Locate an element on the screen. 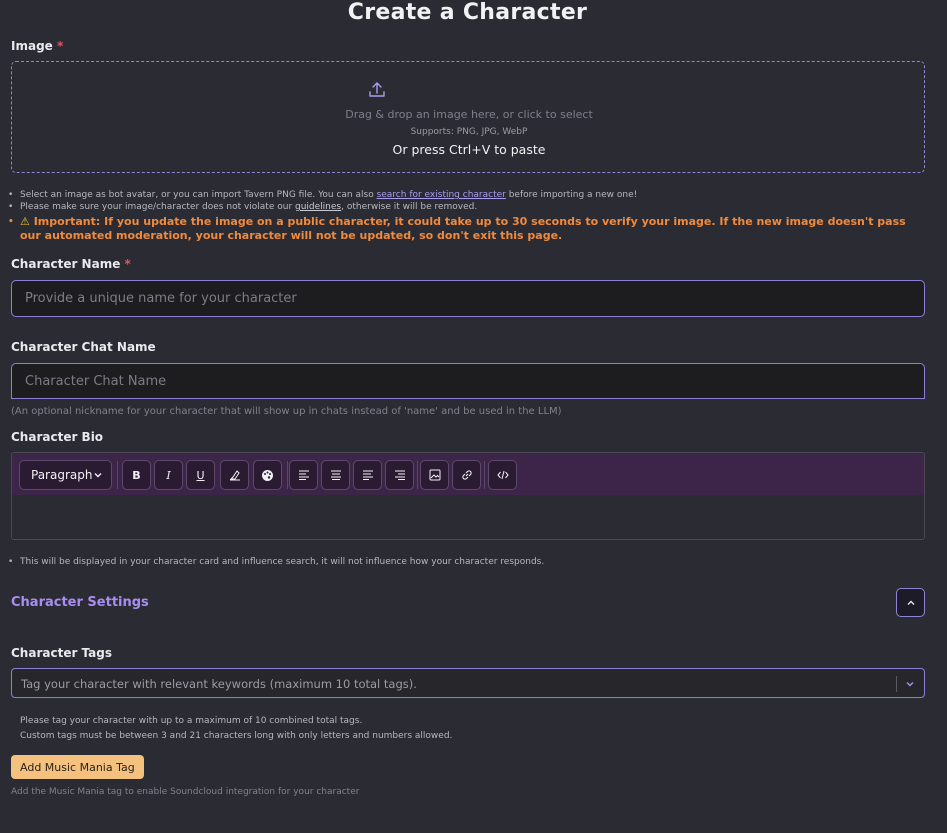 The height and width of the screenshot is (833, 947). highlighter-icon is located at coordinates (234, 475).